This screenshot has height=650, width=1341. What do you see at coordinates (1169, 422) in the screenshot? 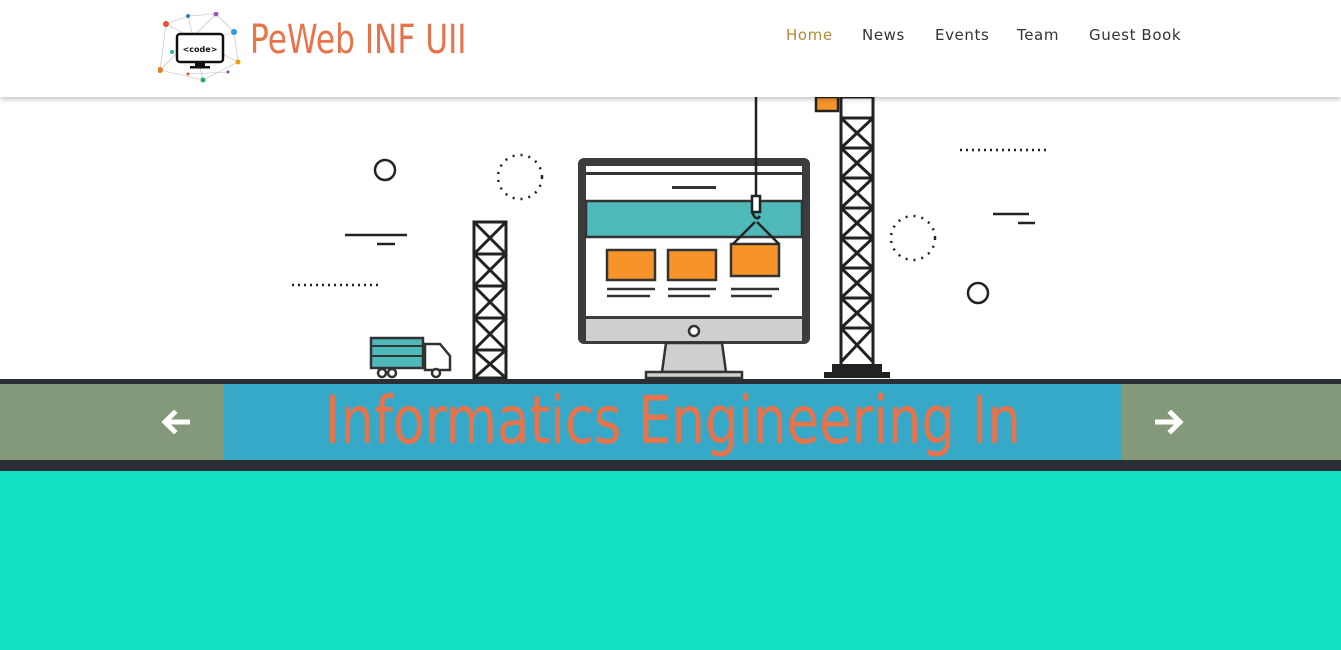
I see `arrow-right-icon` at bounding box center [1169, 422].